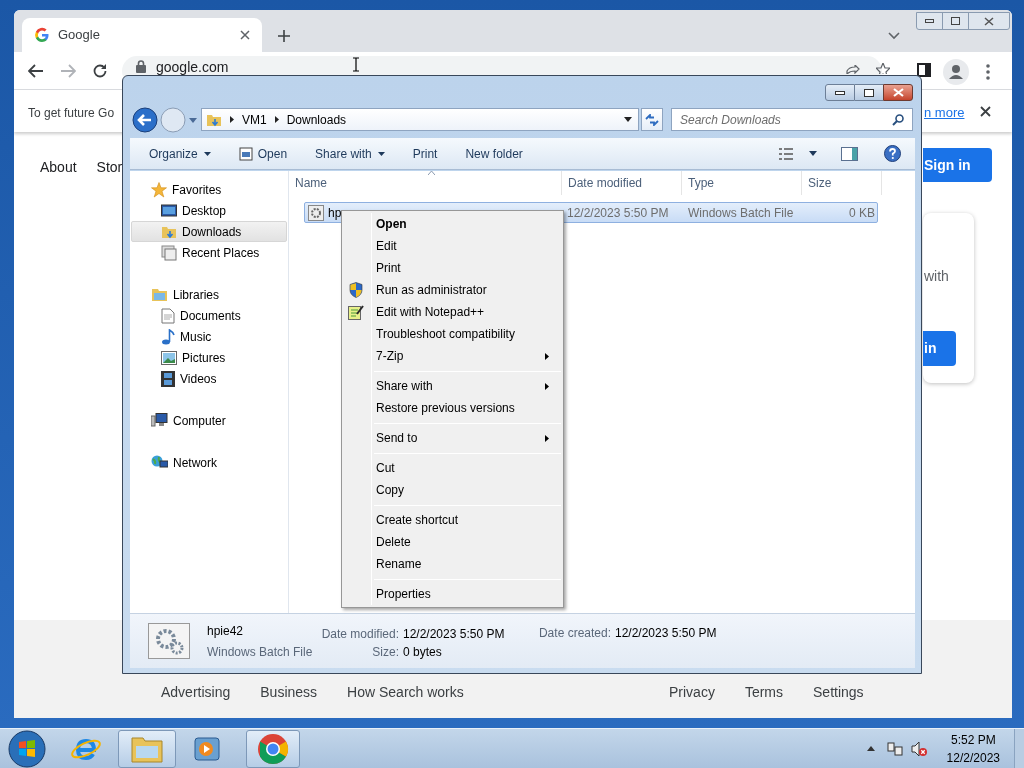  I want to click on footer-link: How Search works, so click(405, 692).